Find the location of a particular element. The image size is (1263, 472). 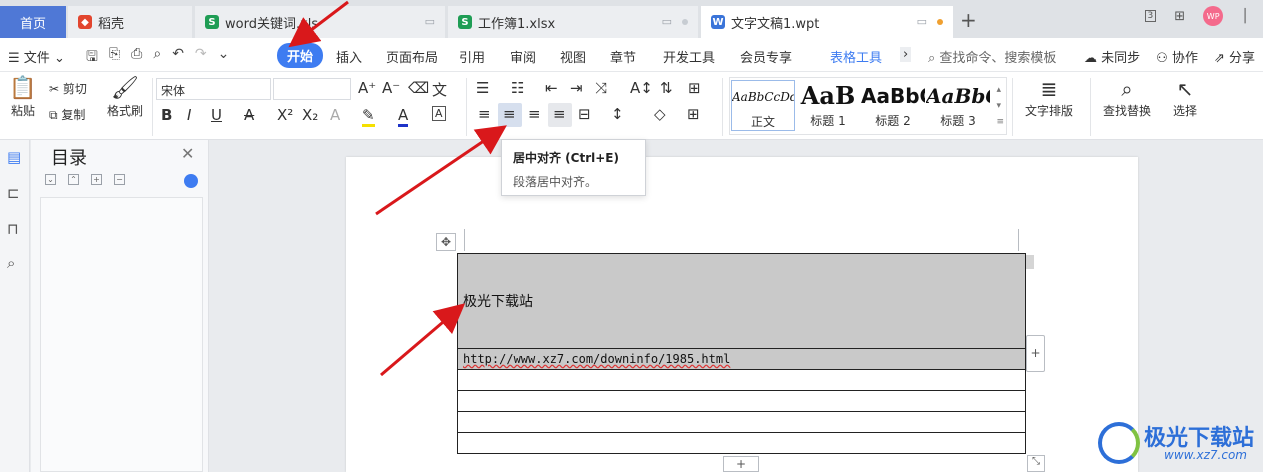

watermark-logo-icon is located at coordinates (1119, 443).